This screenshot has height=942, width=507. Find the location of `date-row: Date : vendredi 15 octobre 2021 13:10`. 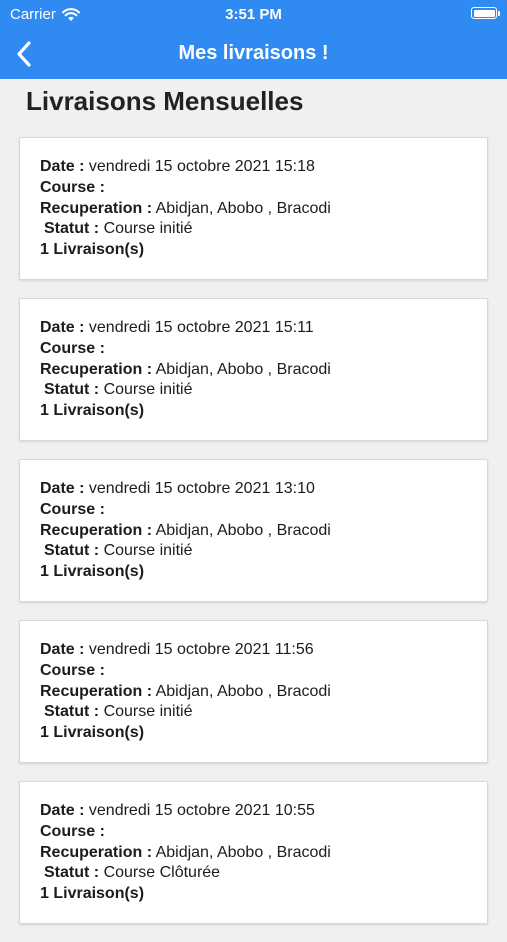

date-row: Date : vendredi 15 octobre 2021 13:10 is located at coordinates (263, 489).